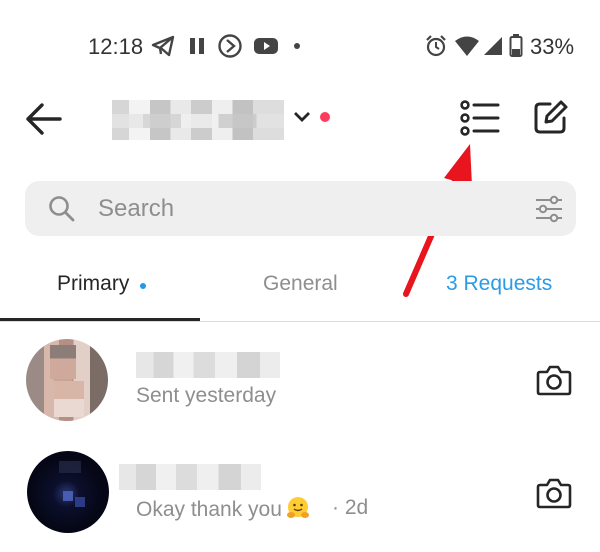  Describe the element at coordinates (143, 286) in the screenshot. I see `tab-primary-unread-dot` at that location.